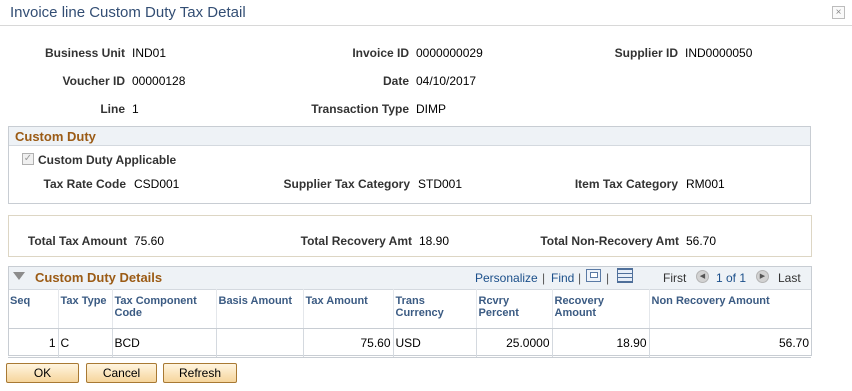 The image size is (852, 391). What do you see at coordinates (157, 184) in the screenshot?
I see `tax-rate-code-value: CSD001` at bounding box center [157, 184].